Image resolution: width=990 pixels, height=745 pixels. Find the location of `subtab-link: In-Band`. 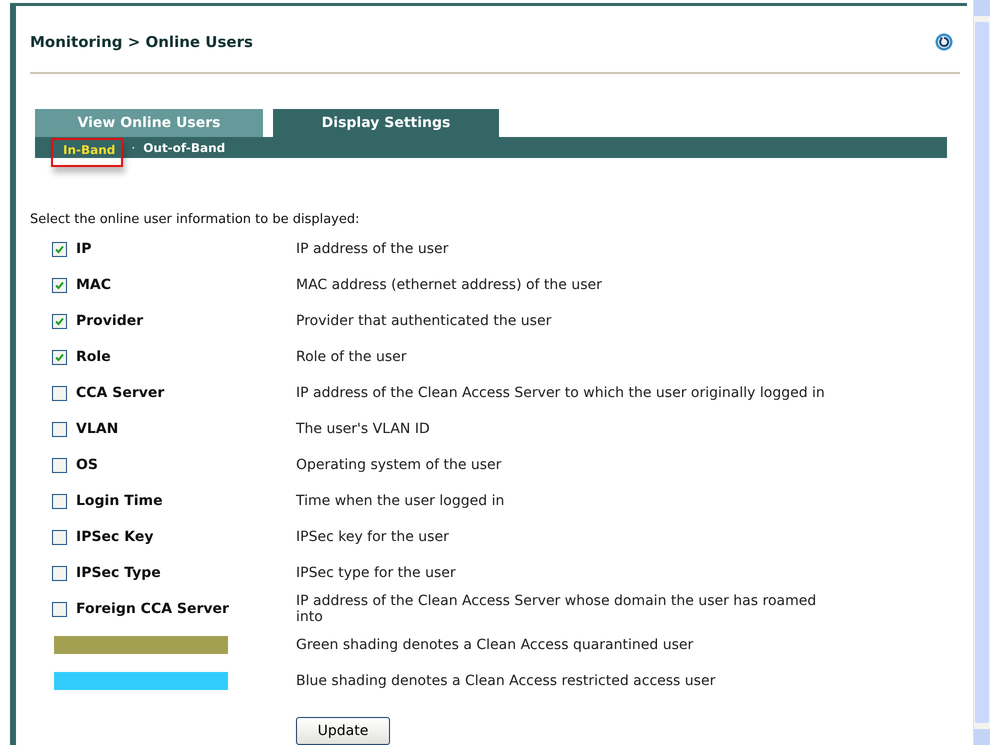

subtab-link: In-Band is located at coordinates (89, 150).